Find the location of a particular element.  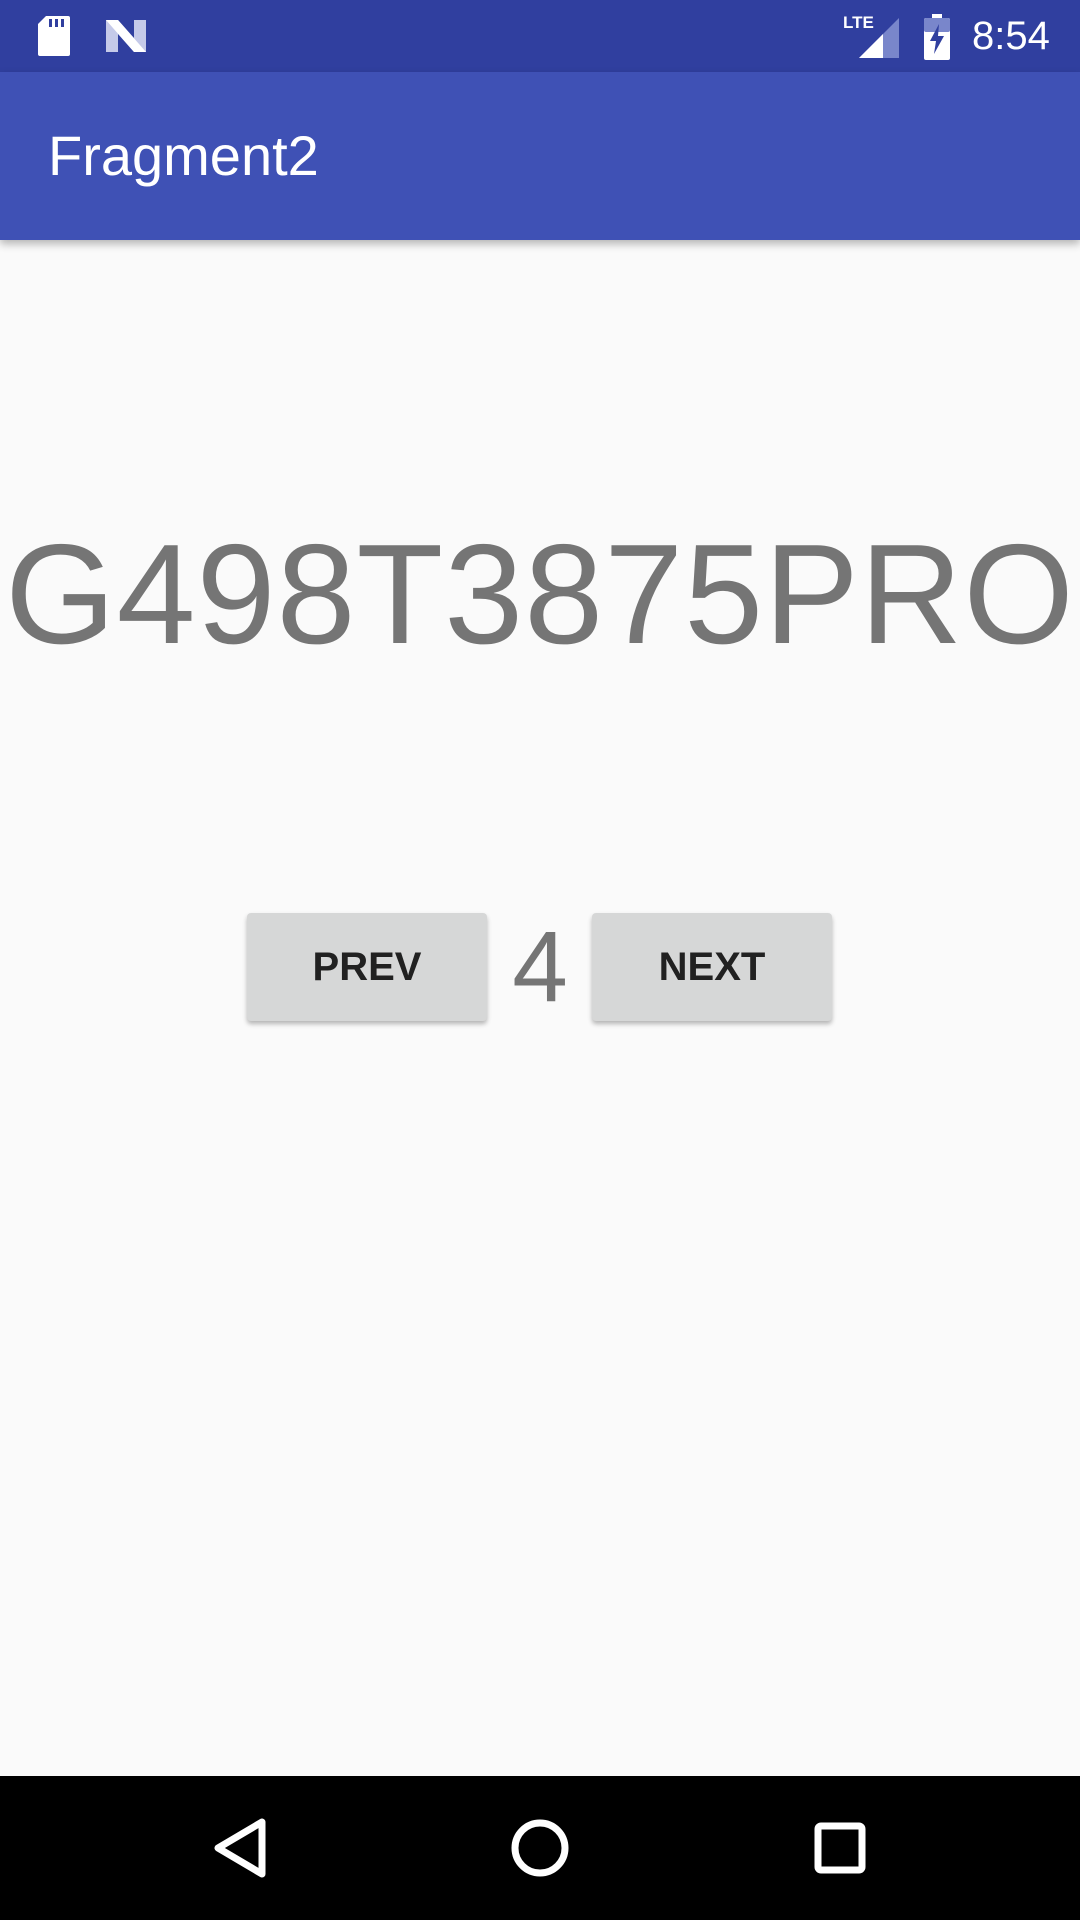

code-display: G498T3875PRO is located at coordinates (540, 594).